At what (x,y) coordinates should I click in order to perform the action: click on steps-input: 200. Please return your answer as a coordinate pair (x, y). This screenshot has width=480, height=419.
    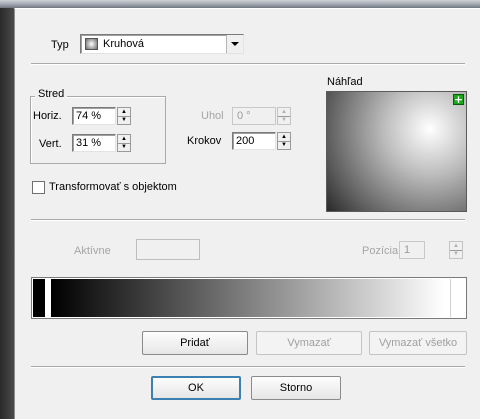
    Looking at the image, I should click on (254, 141).